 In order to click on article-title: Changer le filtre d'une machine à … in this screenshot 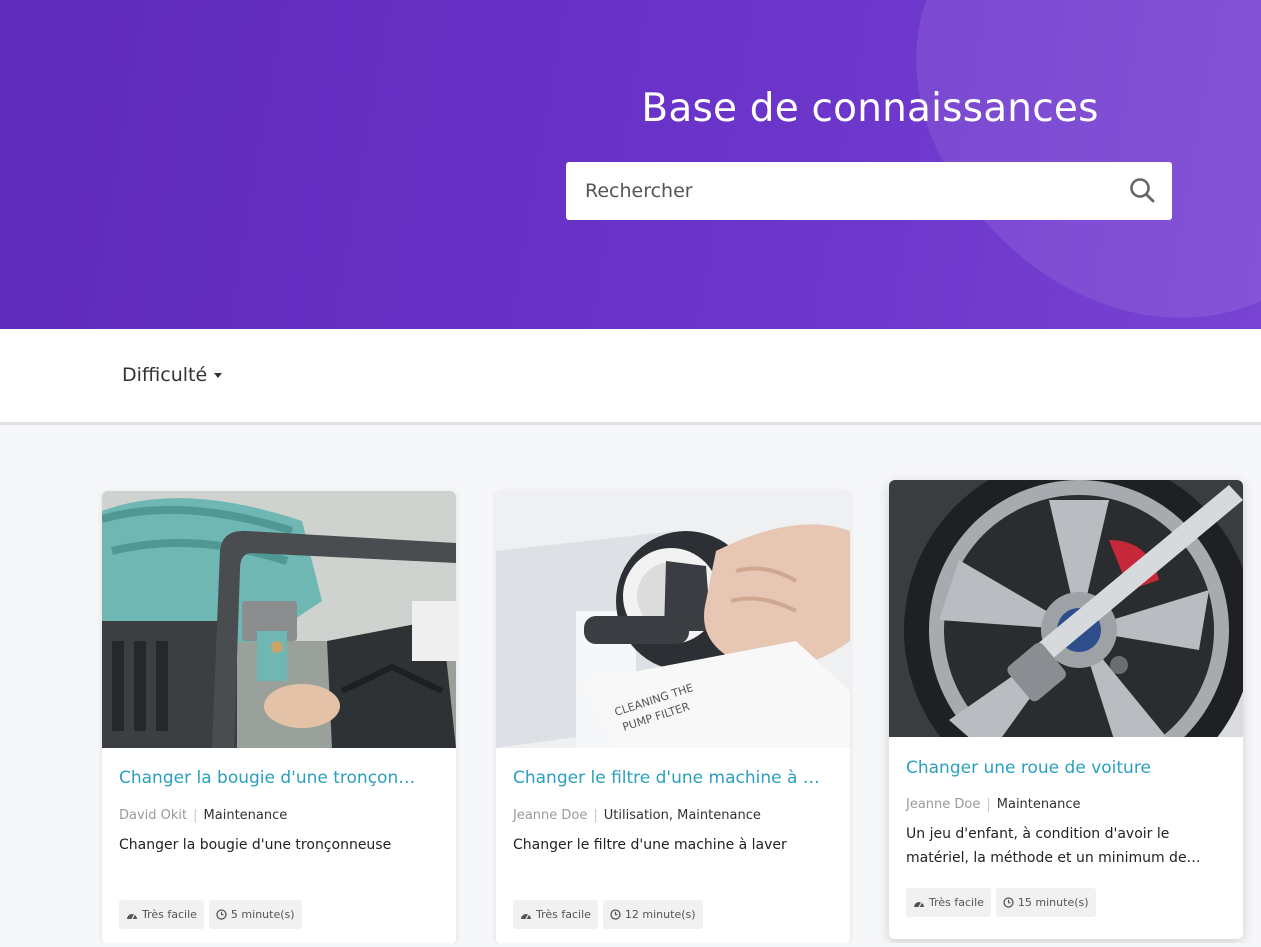, I will do `click(673, 778)`.